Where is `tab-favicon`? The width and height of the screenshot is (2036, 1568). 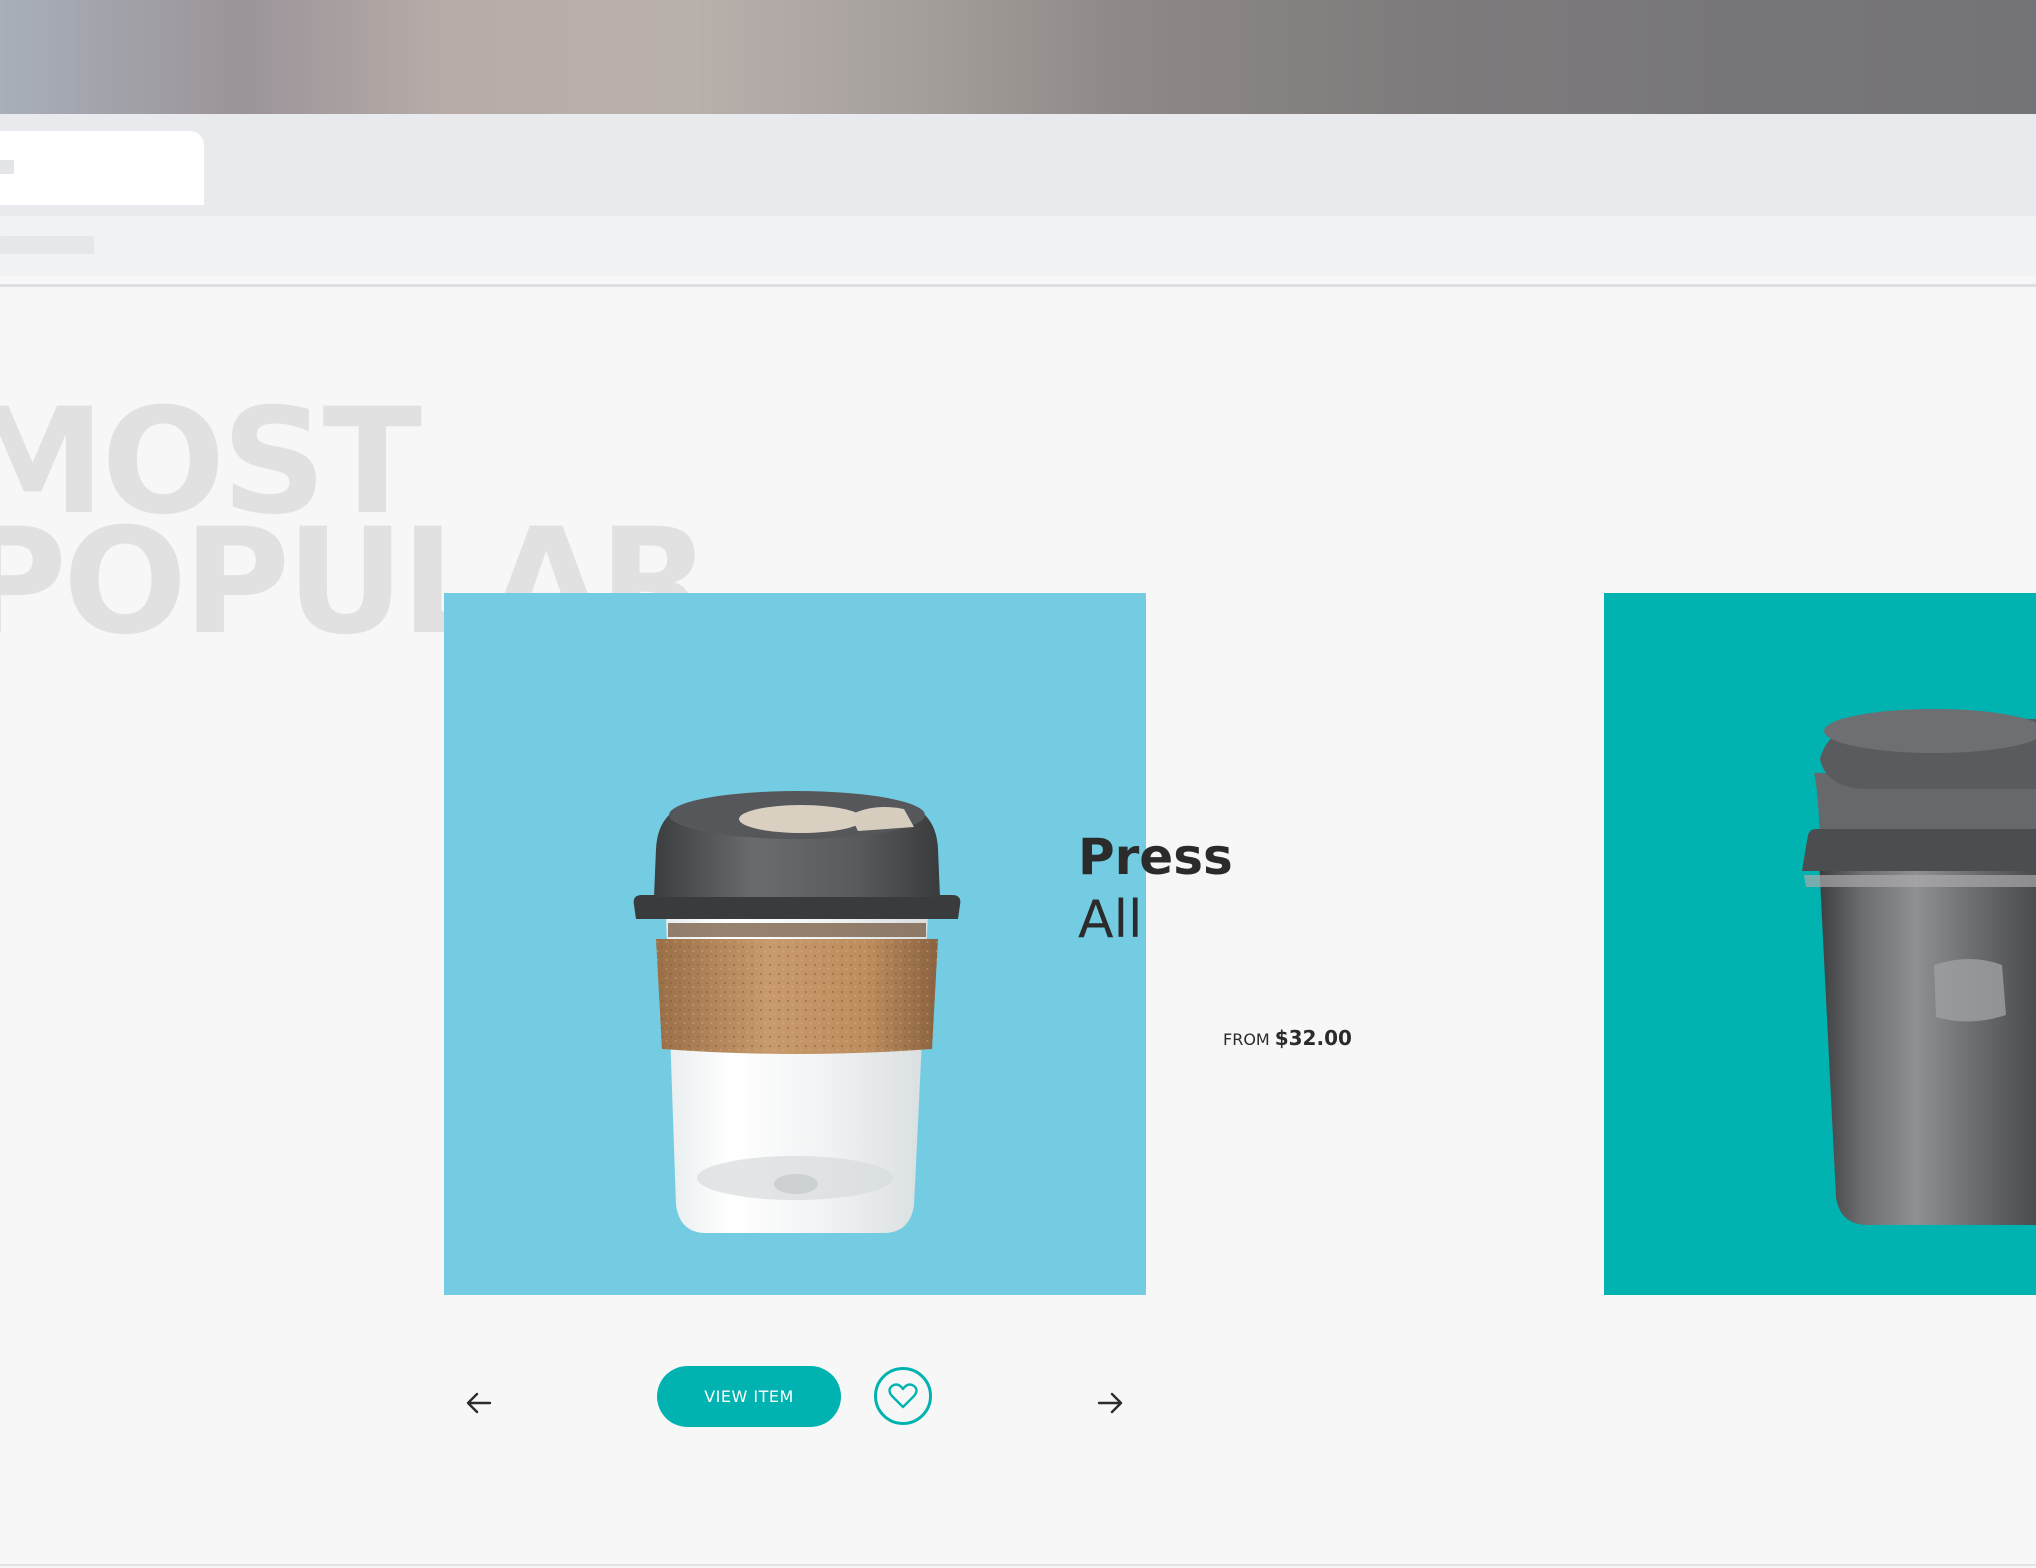 tab-favicon is located at coordinates (7, 167).